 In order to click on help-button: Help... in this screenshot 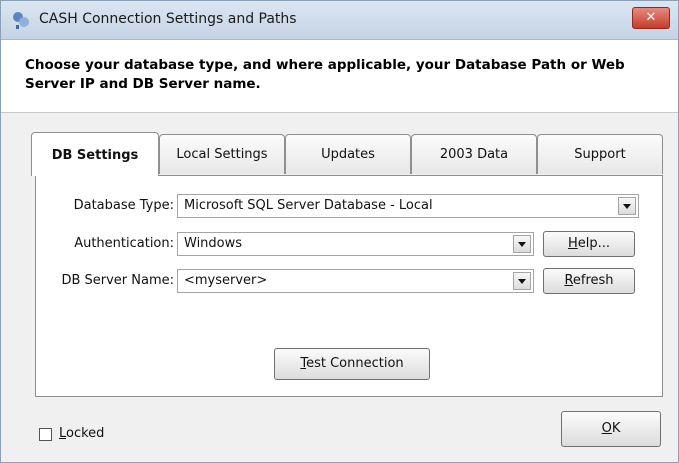, I will do `click(589, 244)`.